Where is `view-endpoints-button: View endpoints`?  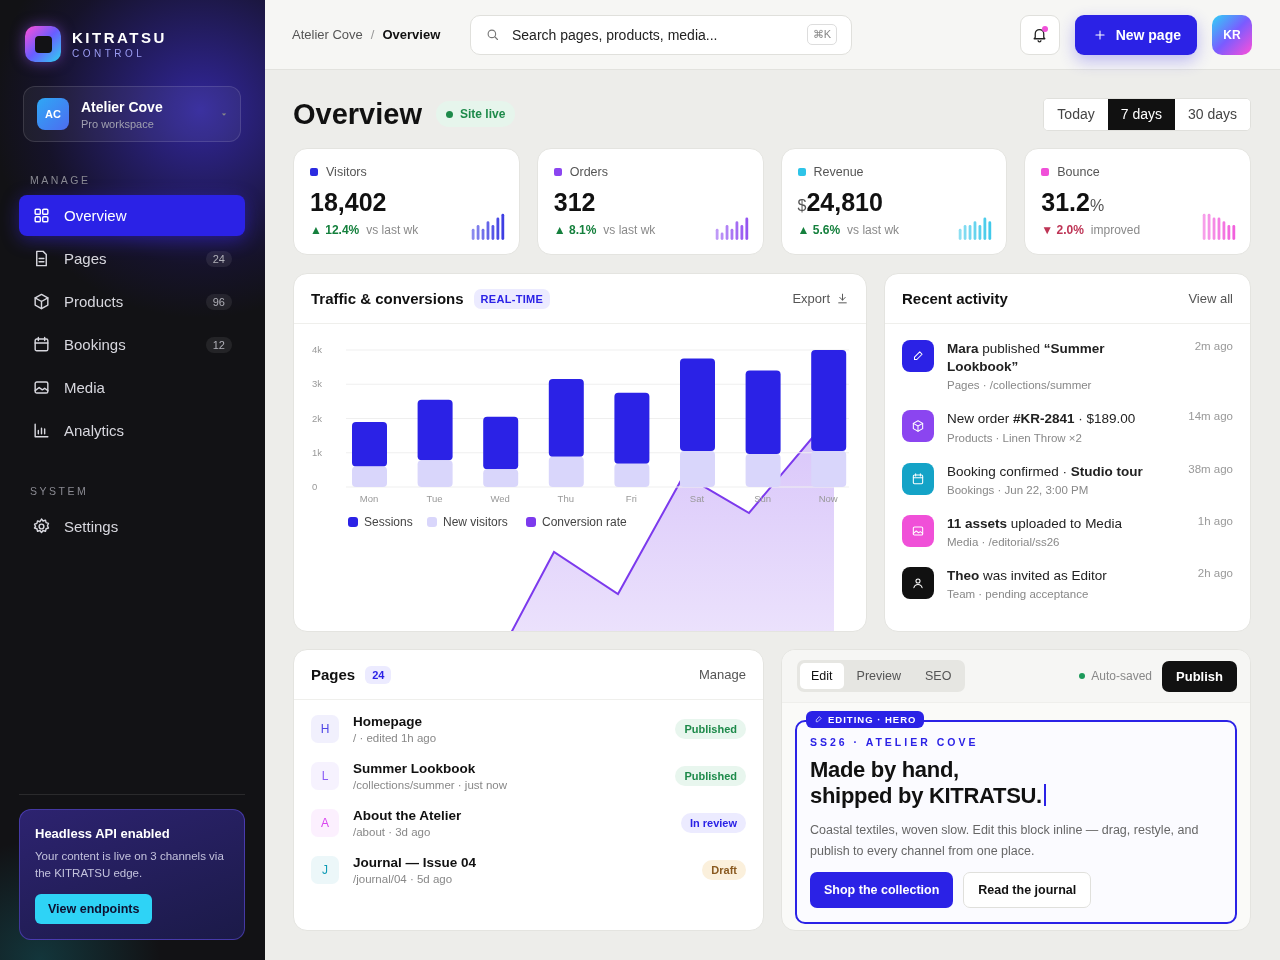 view-endpoints-button: View endpoints is located at coordinates (94, 909).